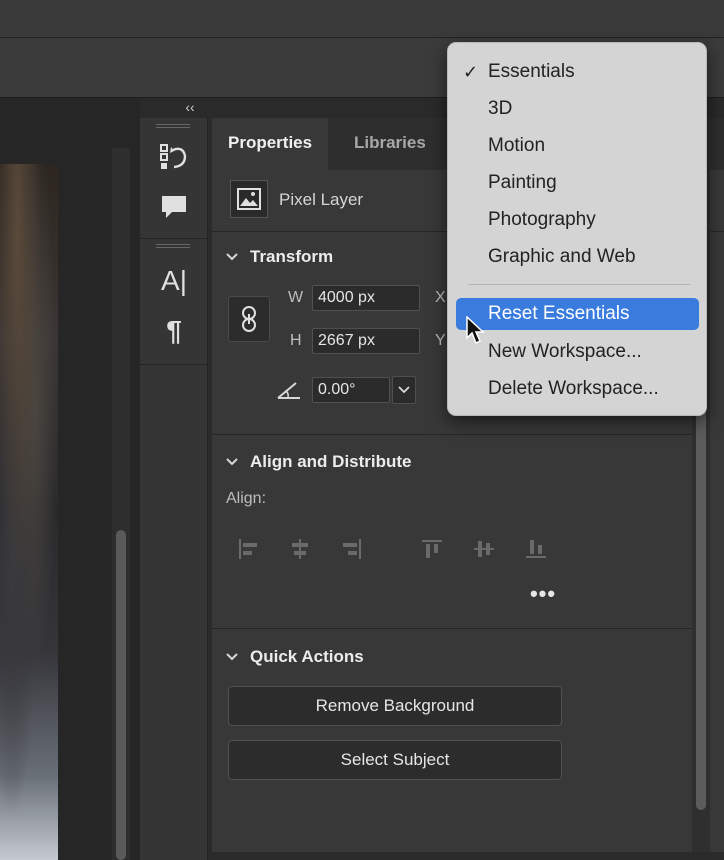 Image resolution: width=724 pixels, height=860 pixels. I want to click on angle-dropdown-button, so click(404, 390).